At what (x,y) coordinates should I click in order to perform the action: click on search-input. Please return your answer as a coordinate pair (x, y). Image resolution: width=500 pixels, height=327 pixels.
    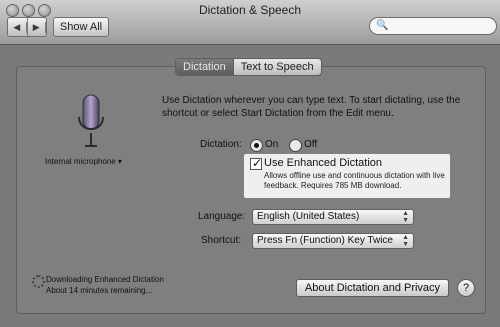
    Looking at the image, I should click on (440, 26).